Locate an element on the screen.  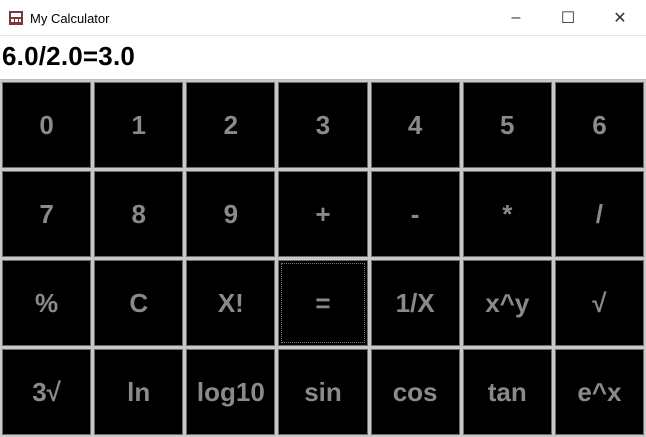
maximize-icon: ☐ is located at coordinates (568, 18).